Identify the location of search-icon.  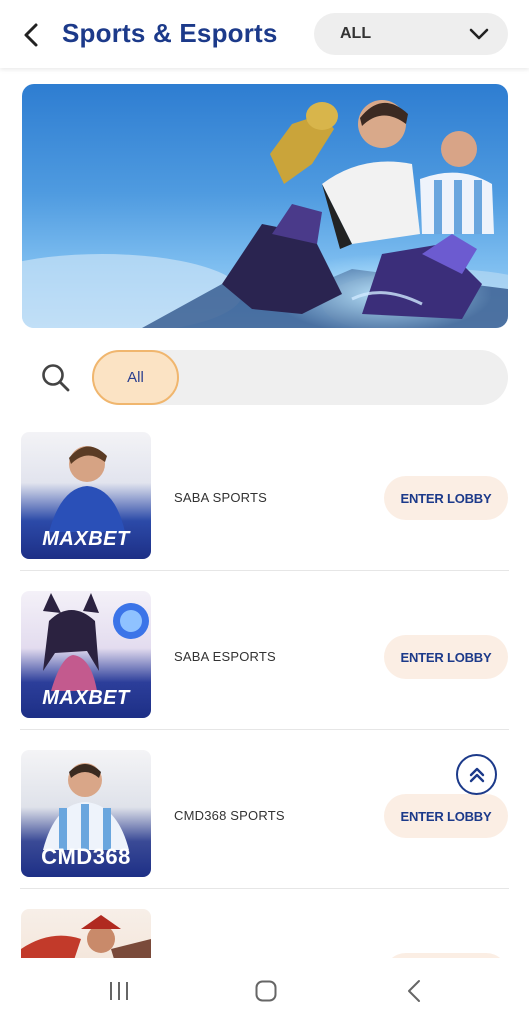
(56, 378).